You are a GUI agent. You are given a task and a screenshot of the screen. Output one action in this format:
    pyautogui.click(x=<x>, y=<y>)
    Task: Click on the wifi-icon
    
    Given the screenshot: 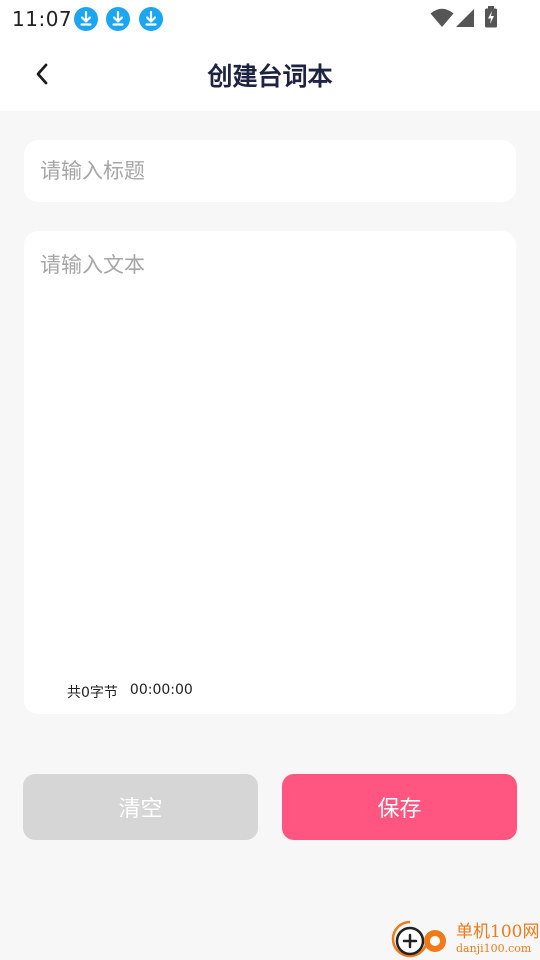 What is the action you would take?
    pyautogui.click(x=442, y=17)
    